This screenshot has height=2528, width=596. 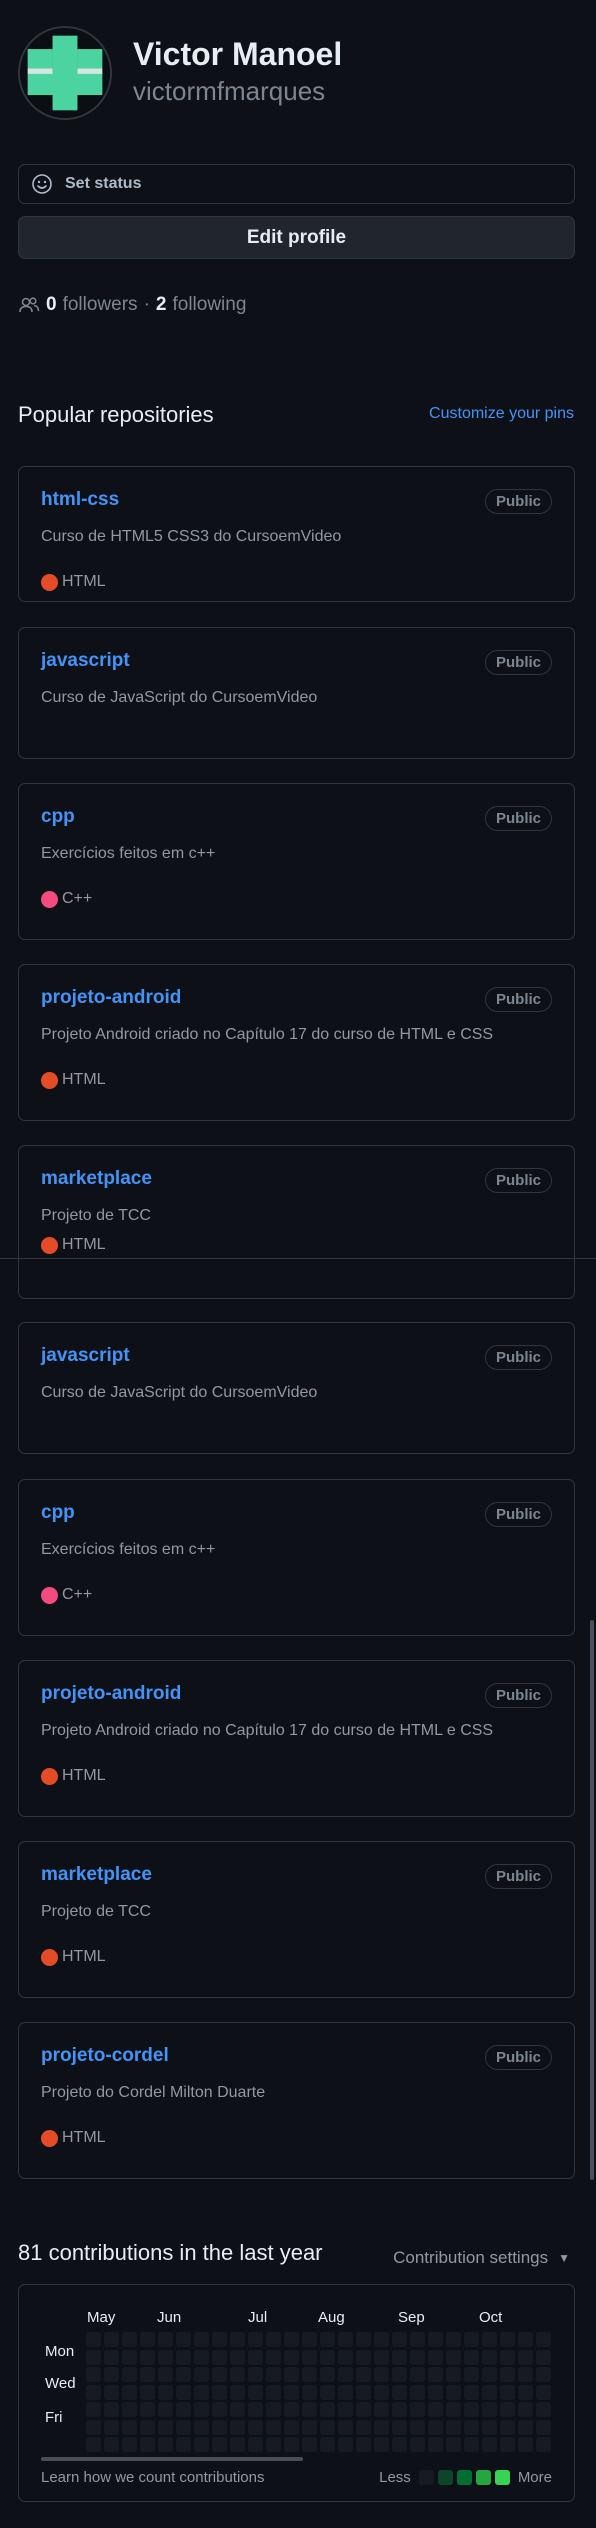 What do you see at coordinates (296, 184) in the screenshot?
I see `set-status-button: Set status` at bounding box center [296, 184].